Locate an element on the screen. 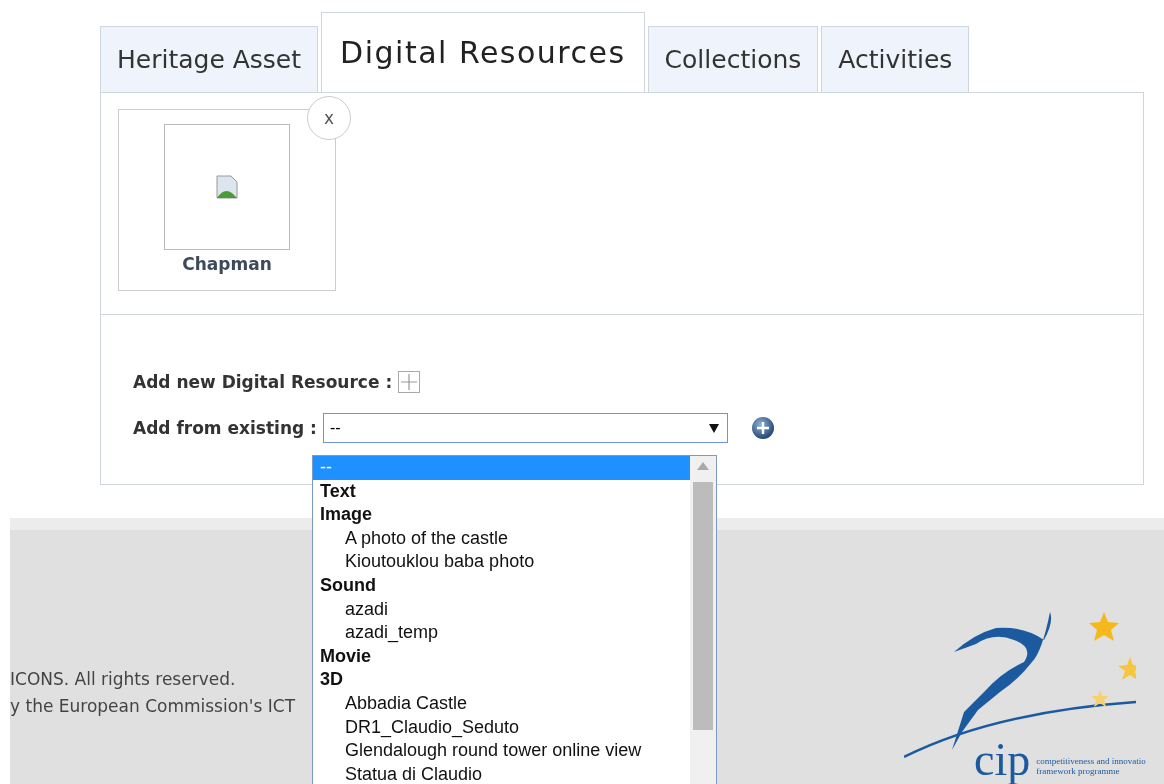 The width and height of the screenshot is (1164, 784). logo-caption: framework programme is located at coordinates (1078, 771).